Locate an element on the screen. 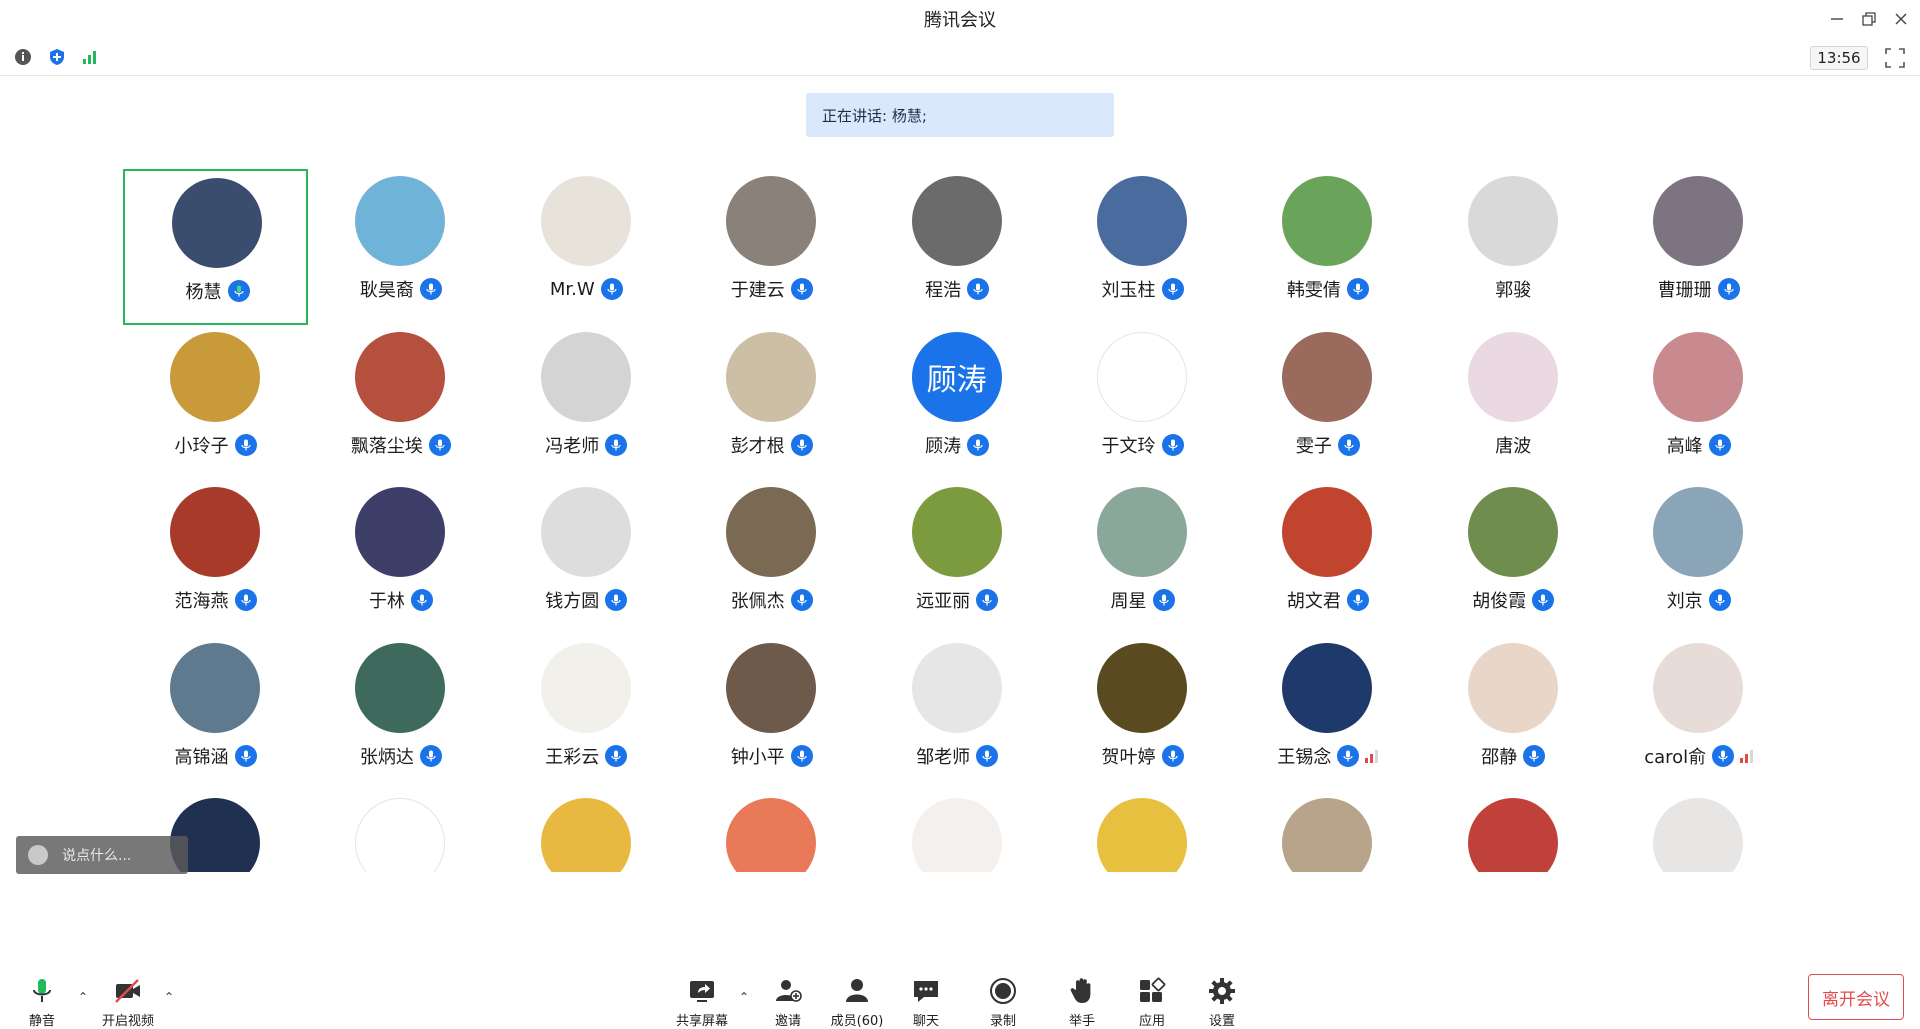 This screenshot has height=1029, width=1920. participant-tile: carol俞 is located at coordinates (1698, 714).